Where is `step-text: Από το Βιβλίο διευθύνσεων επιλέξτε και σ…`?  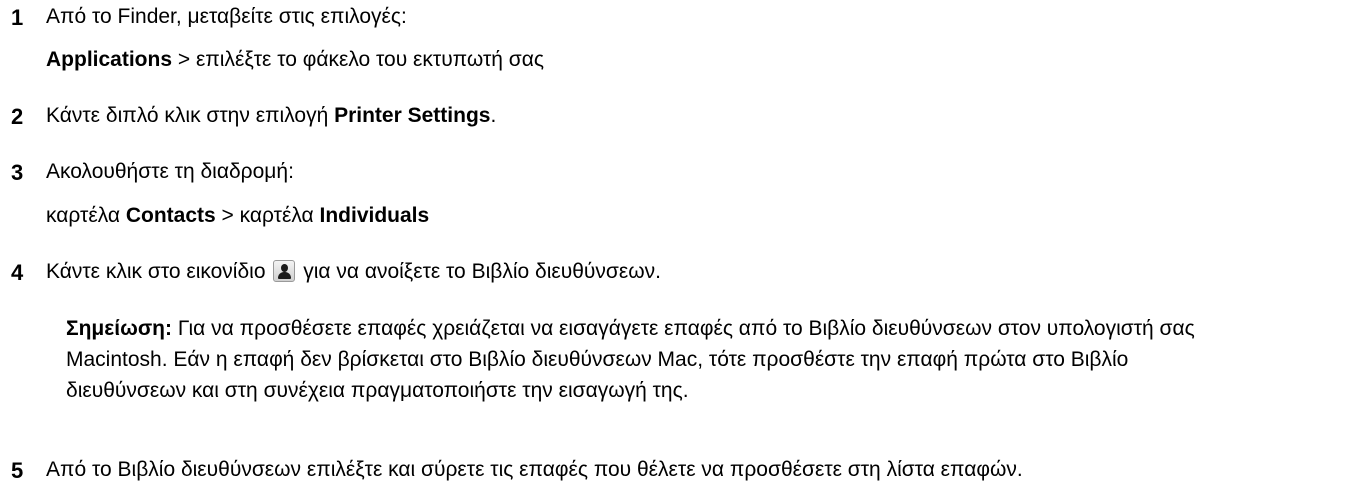
step-text: Από το Βιβλίο διευθύνσεων επιλέξτε και σ… is located at coordinates (534, 469).